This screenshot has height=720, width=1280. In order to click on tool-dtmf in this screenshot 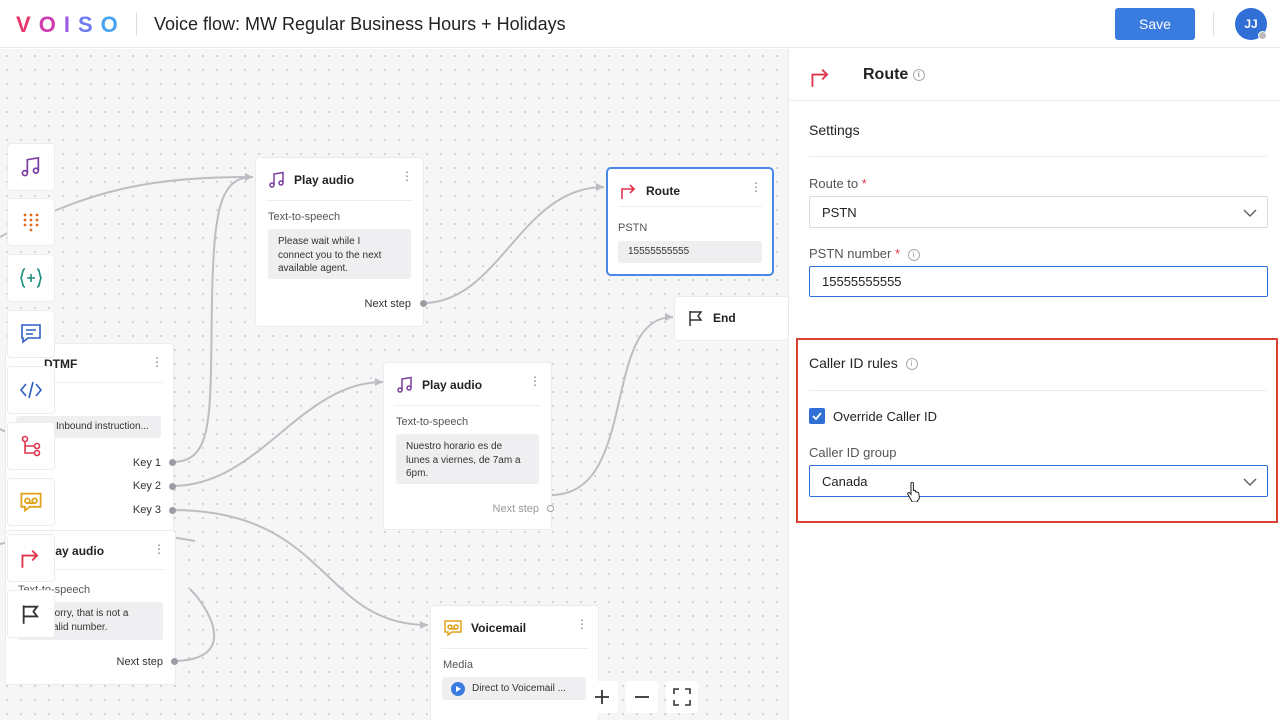, I will do `click(31, 222)`.